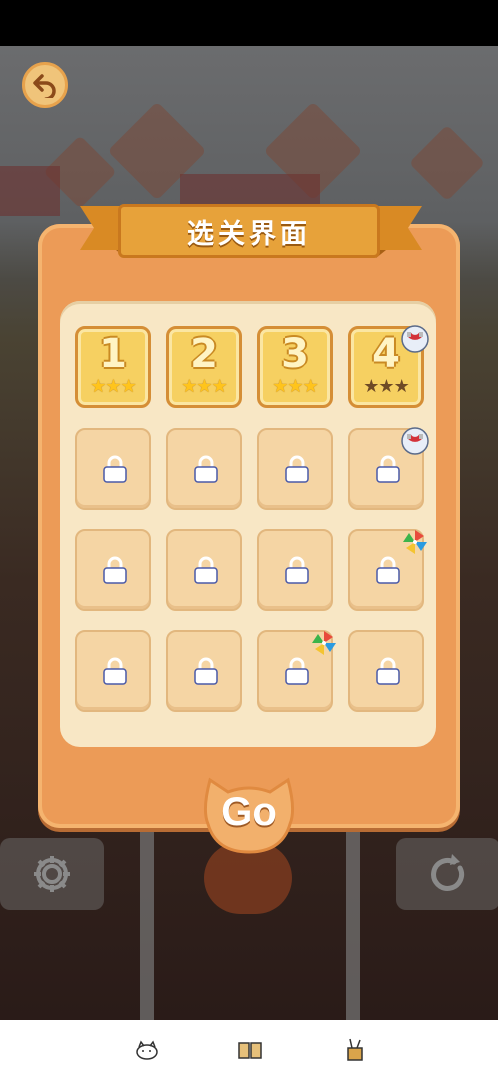  I want to click on background-house, so click(30, 191).